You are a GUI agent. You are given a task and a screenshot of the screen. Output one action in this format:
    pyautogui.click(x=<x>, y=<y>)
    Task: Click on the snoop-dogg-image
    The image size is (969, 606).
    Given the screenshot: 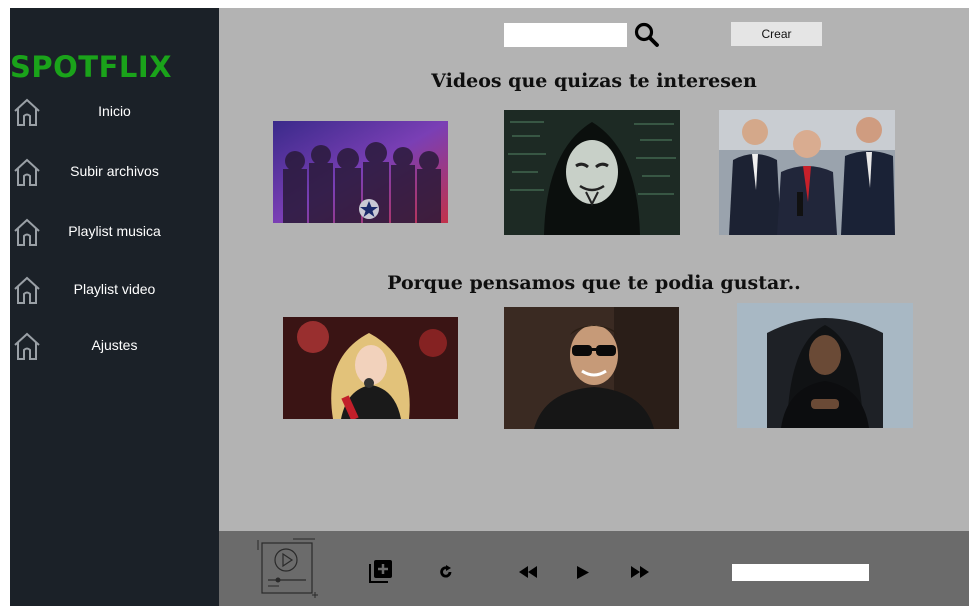 What is the action you would take?
    pyautogui.click(x=825, y=365)
    